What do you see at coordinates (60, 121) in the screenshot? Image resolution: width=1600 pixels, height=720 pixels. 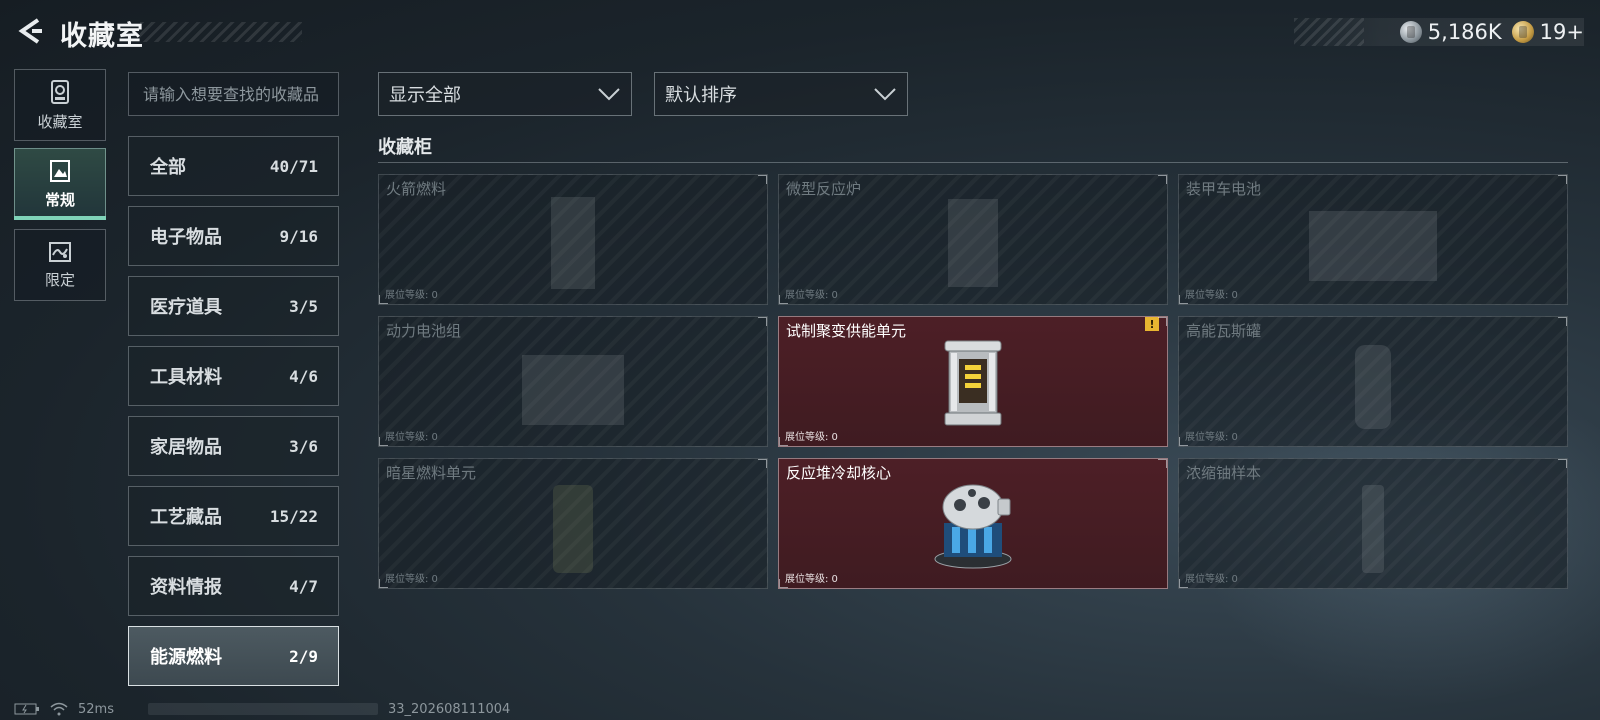 I see `rail-label: 收藏室` at bounding box center [60, 121].